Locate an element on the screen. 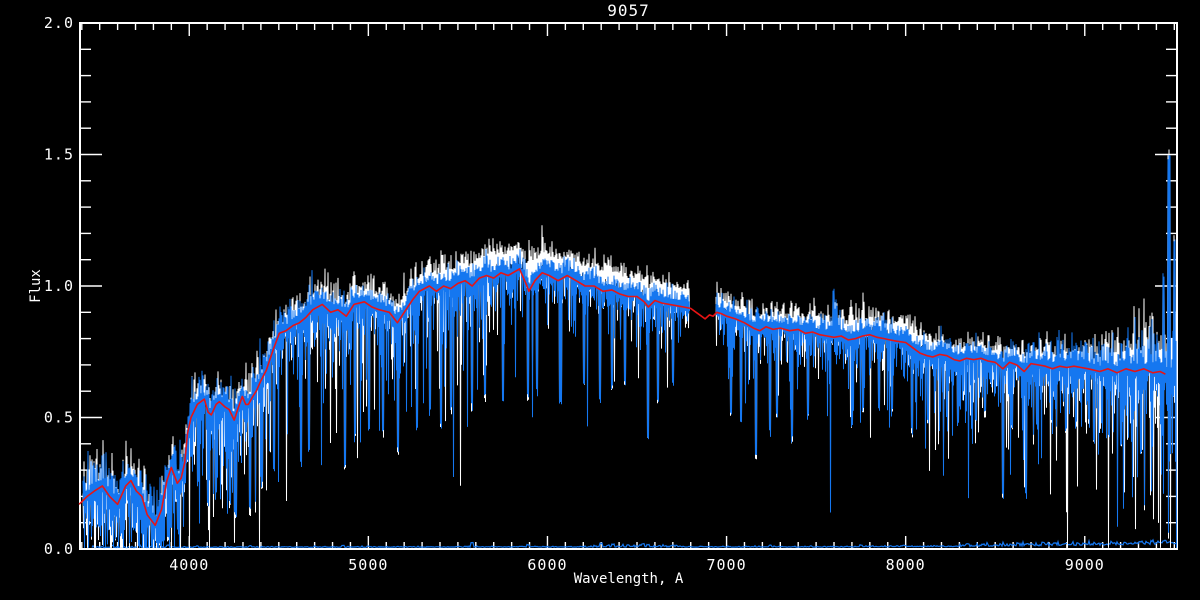  y-tick-label: 0.5 is located at coordinates (59, 418).